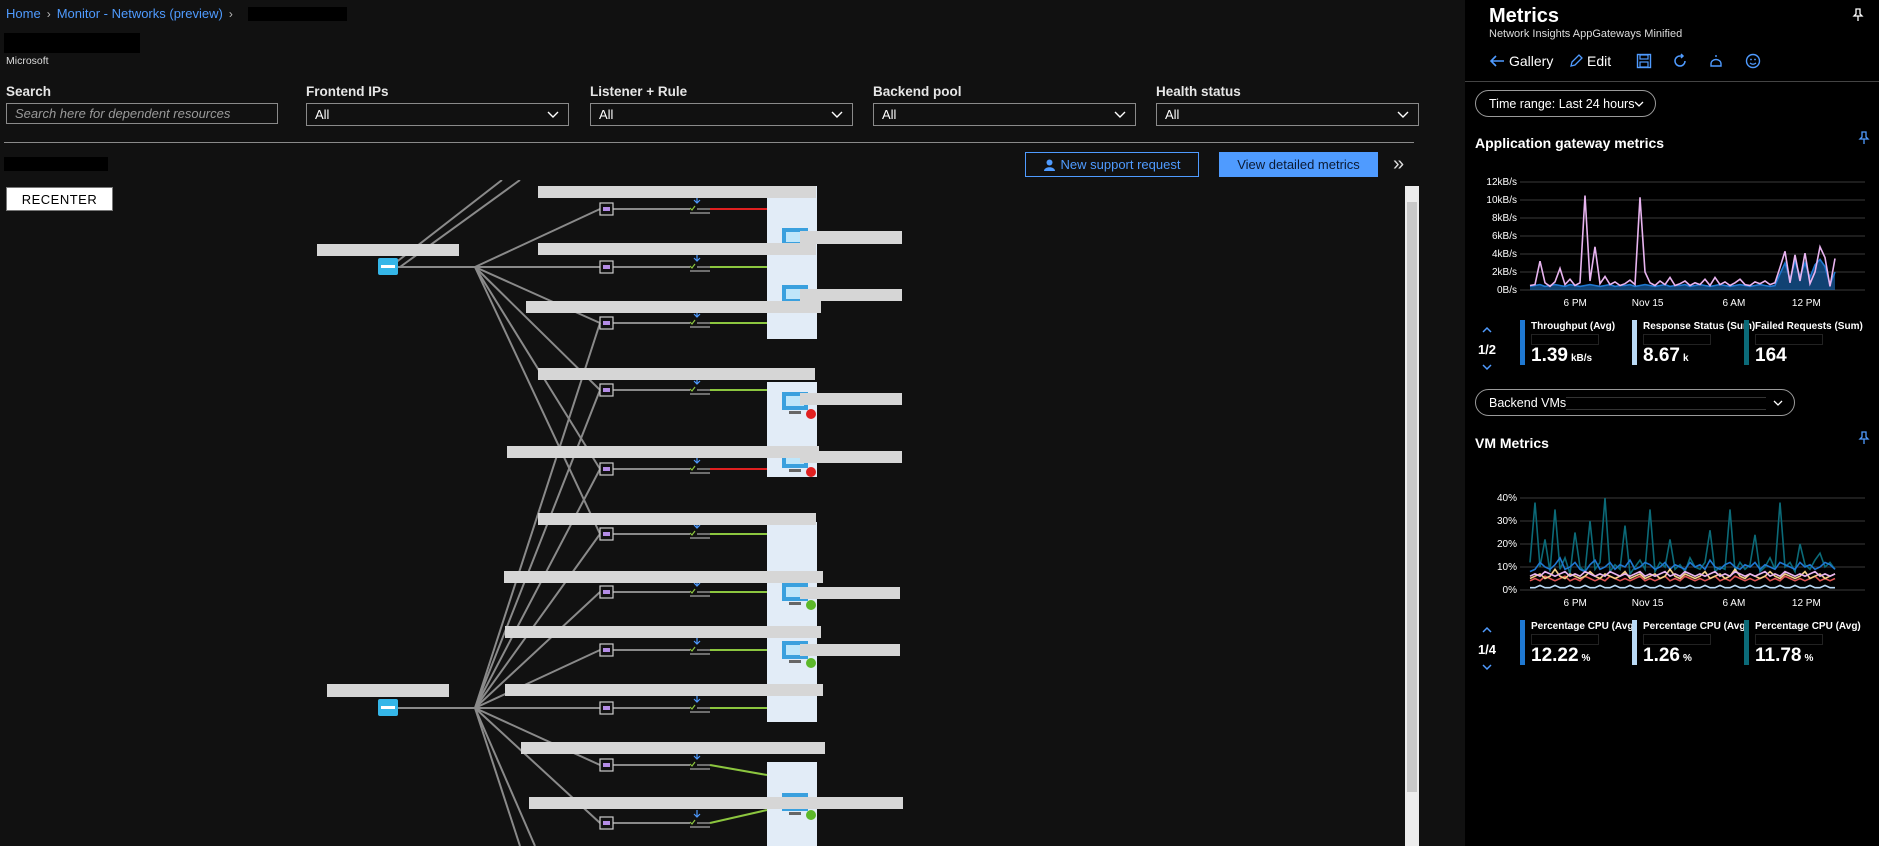 The image size is (1879, 846). I want to click on x-tick-label: 6 AM, so click(1734, 603).